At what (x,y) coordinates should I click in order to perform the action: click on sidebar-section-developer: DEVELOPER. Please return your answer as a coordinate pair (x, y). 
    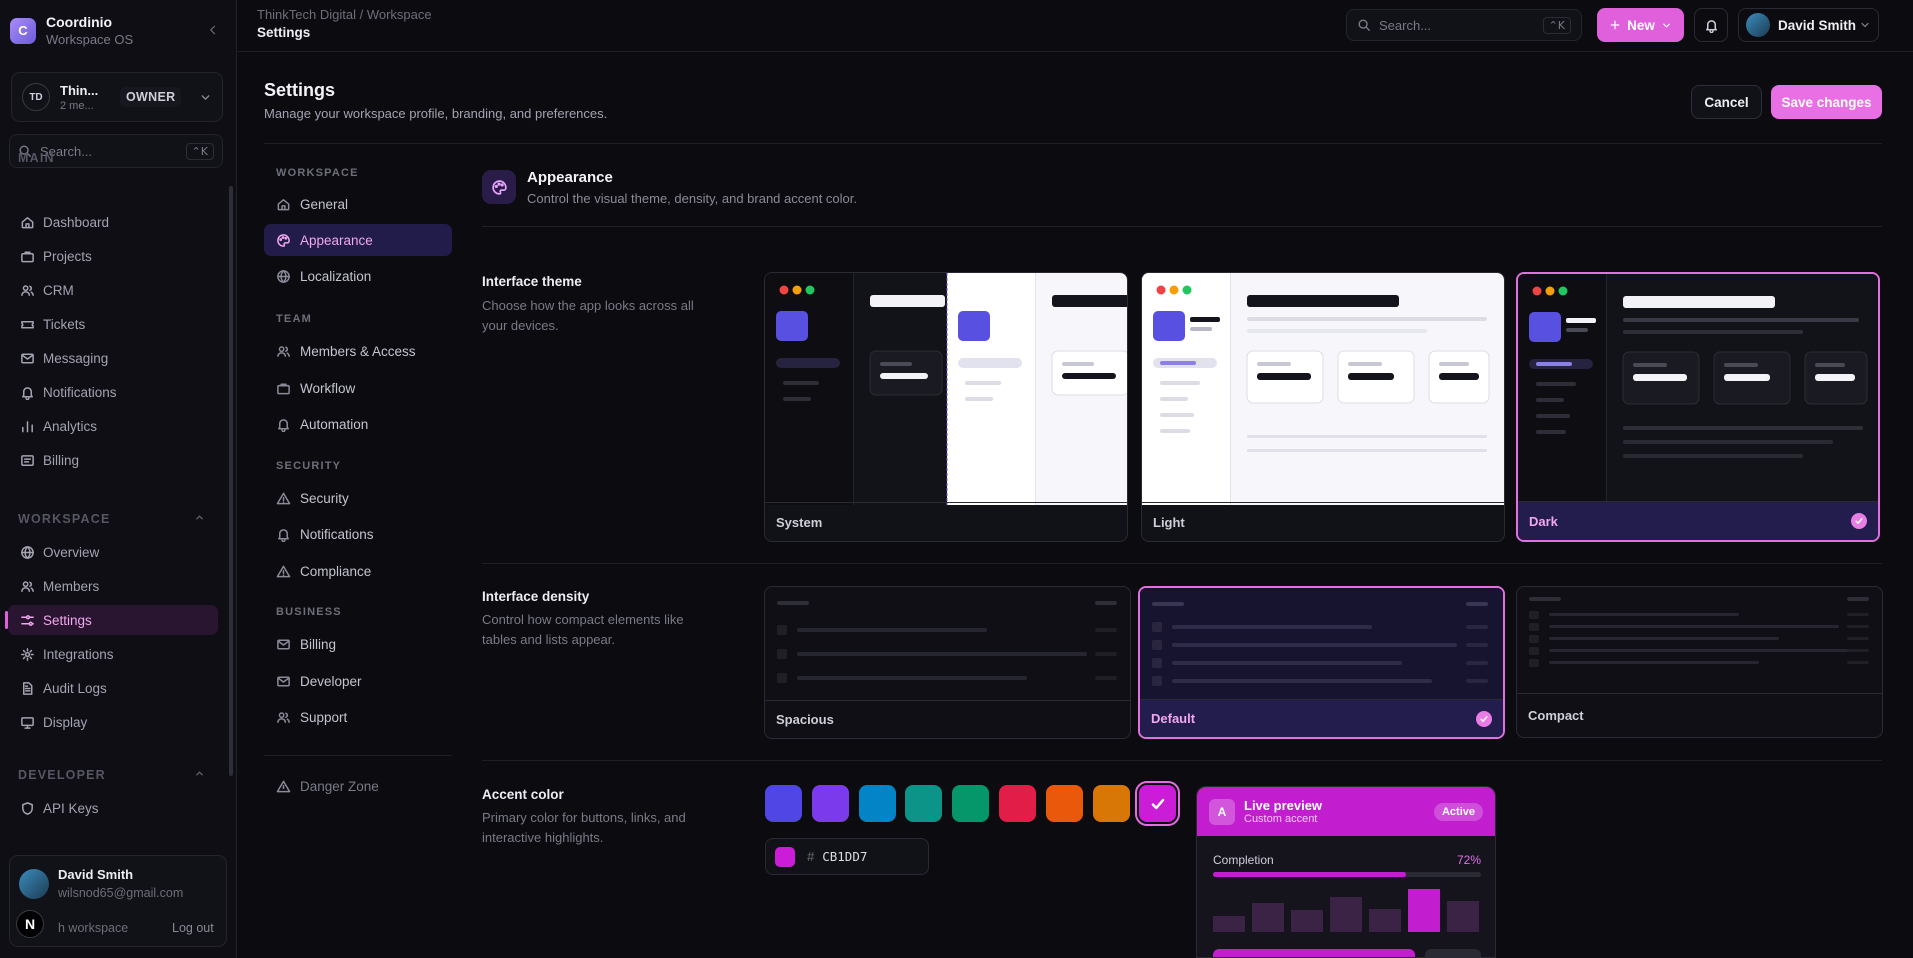
    Looking at the image, I should click on (62, 775).